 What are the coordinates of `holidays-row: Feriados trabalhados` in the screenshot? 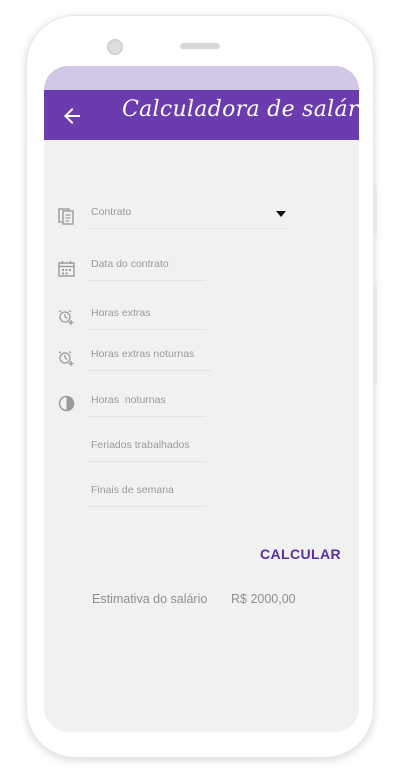 It's located at (201, 455).